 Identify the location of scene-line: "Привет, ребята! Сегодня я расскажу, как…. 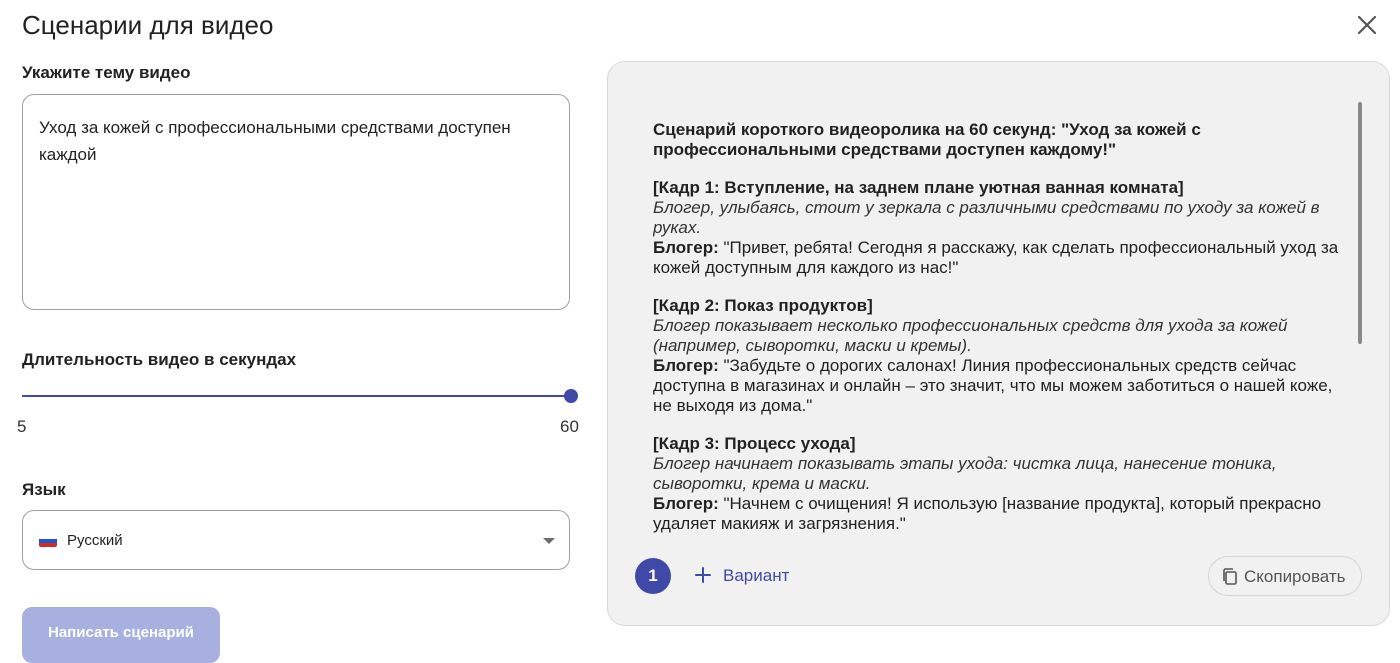
(996, 257).